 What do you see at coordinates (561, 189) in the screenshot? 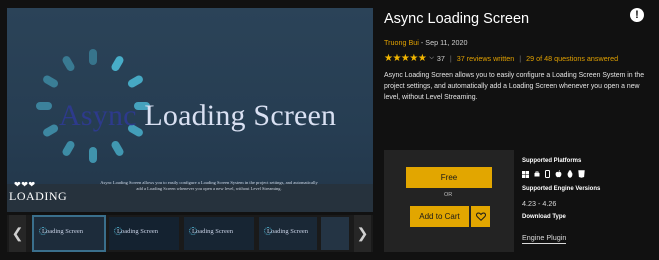
I see `engine-heading: Supported Engine Versions` at bounding box center [561, 189].